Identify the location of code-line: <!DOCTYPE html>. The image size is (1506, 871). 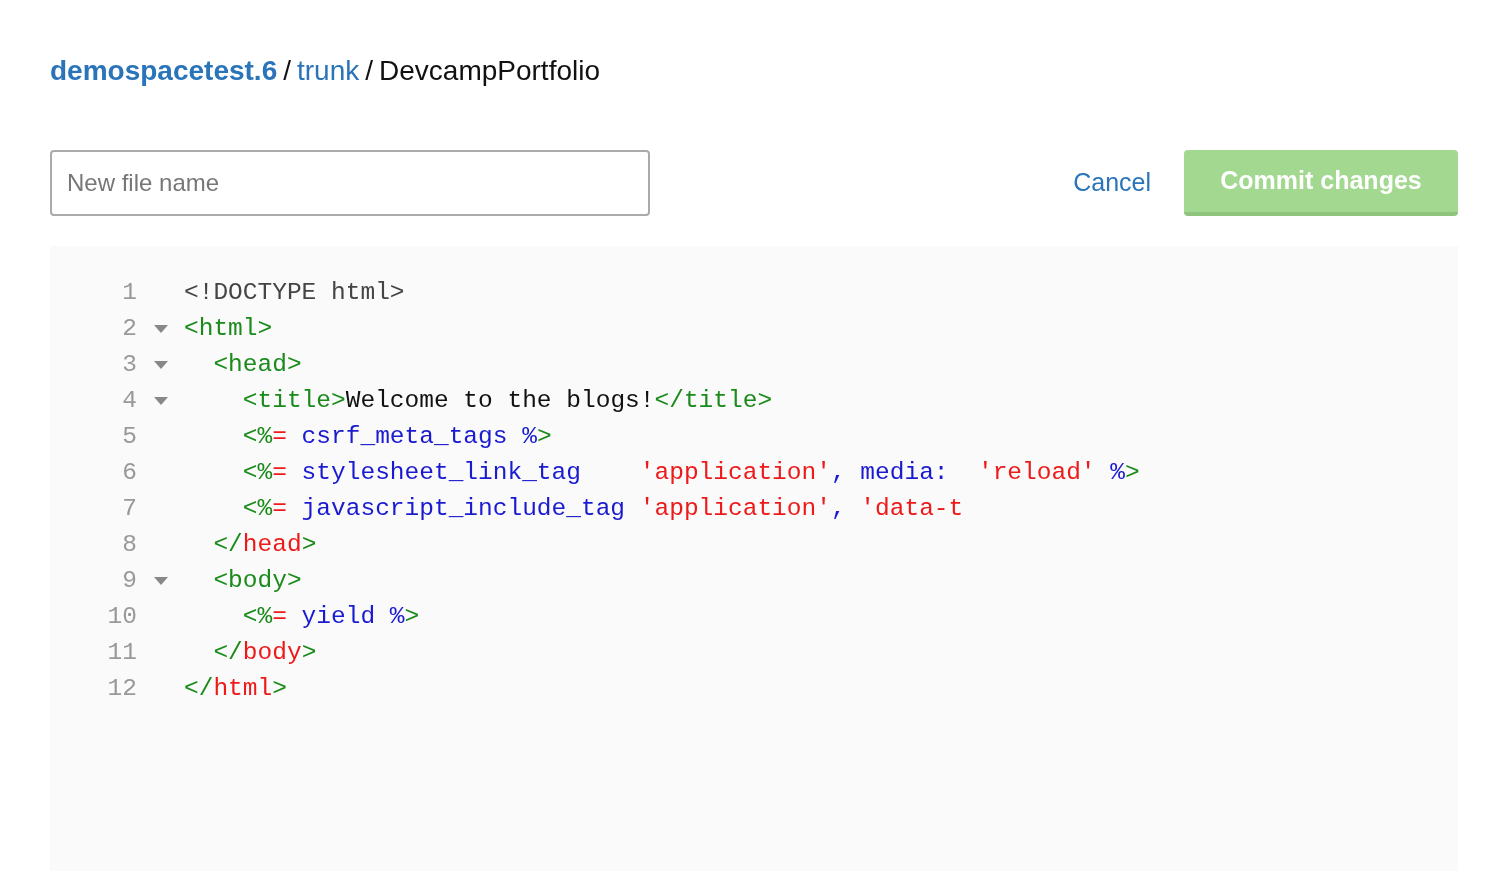
(294, 292).